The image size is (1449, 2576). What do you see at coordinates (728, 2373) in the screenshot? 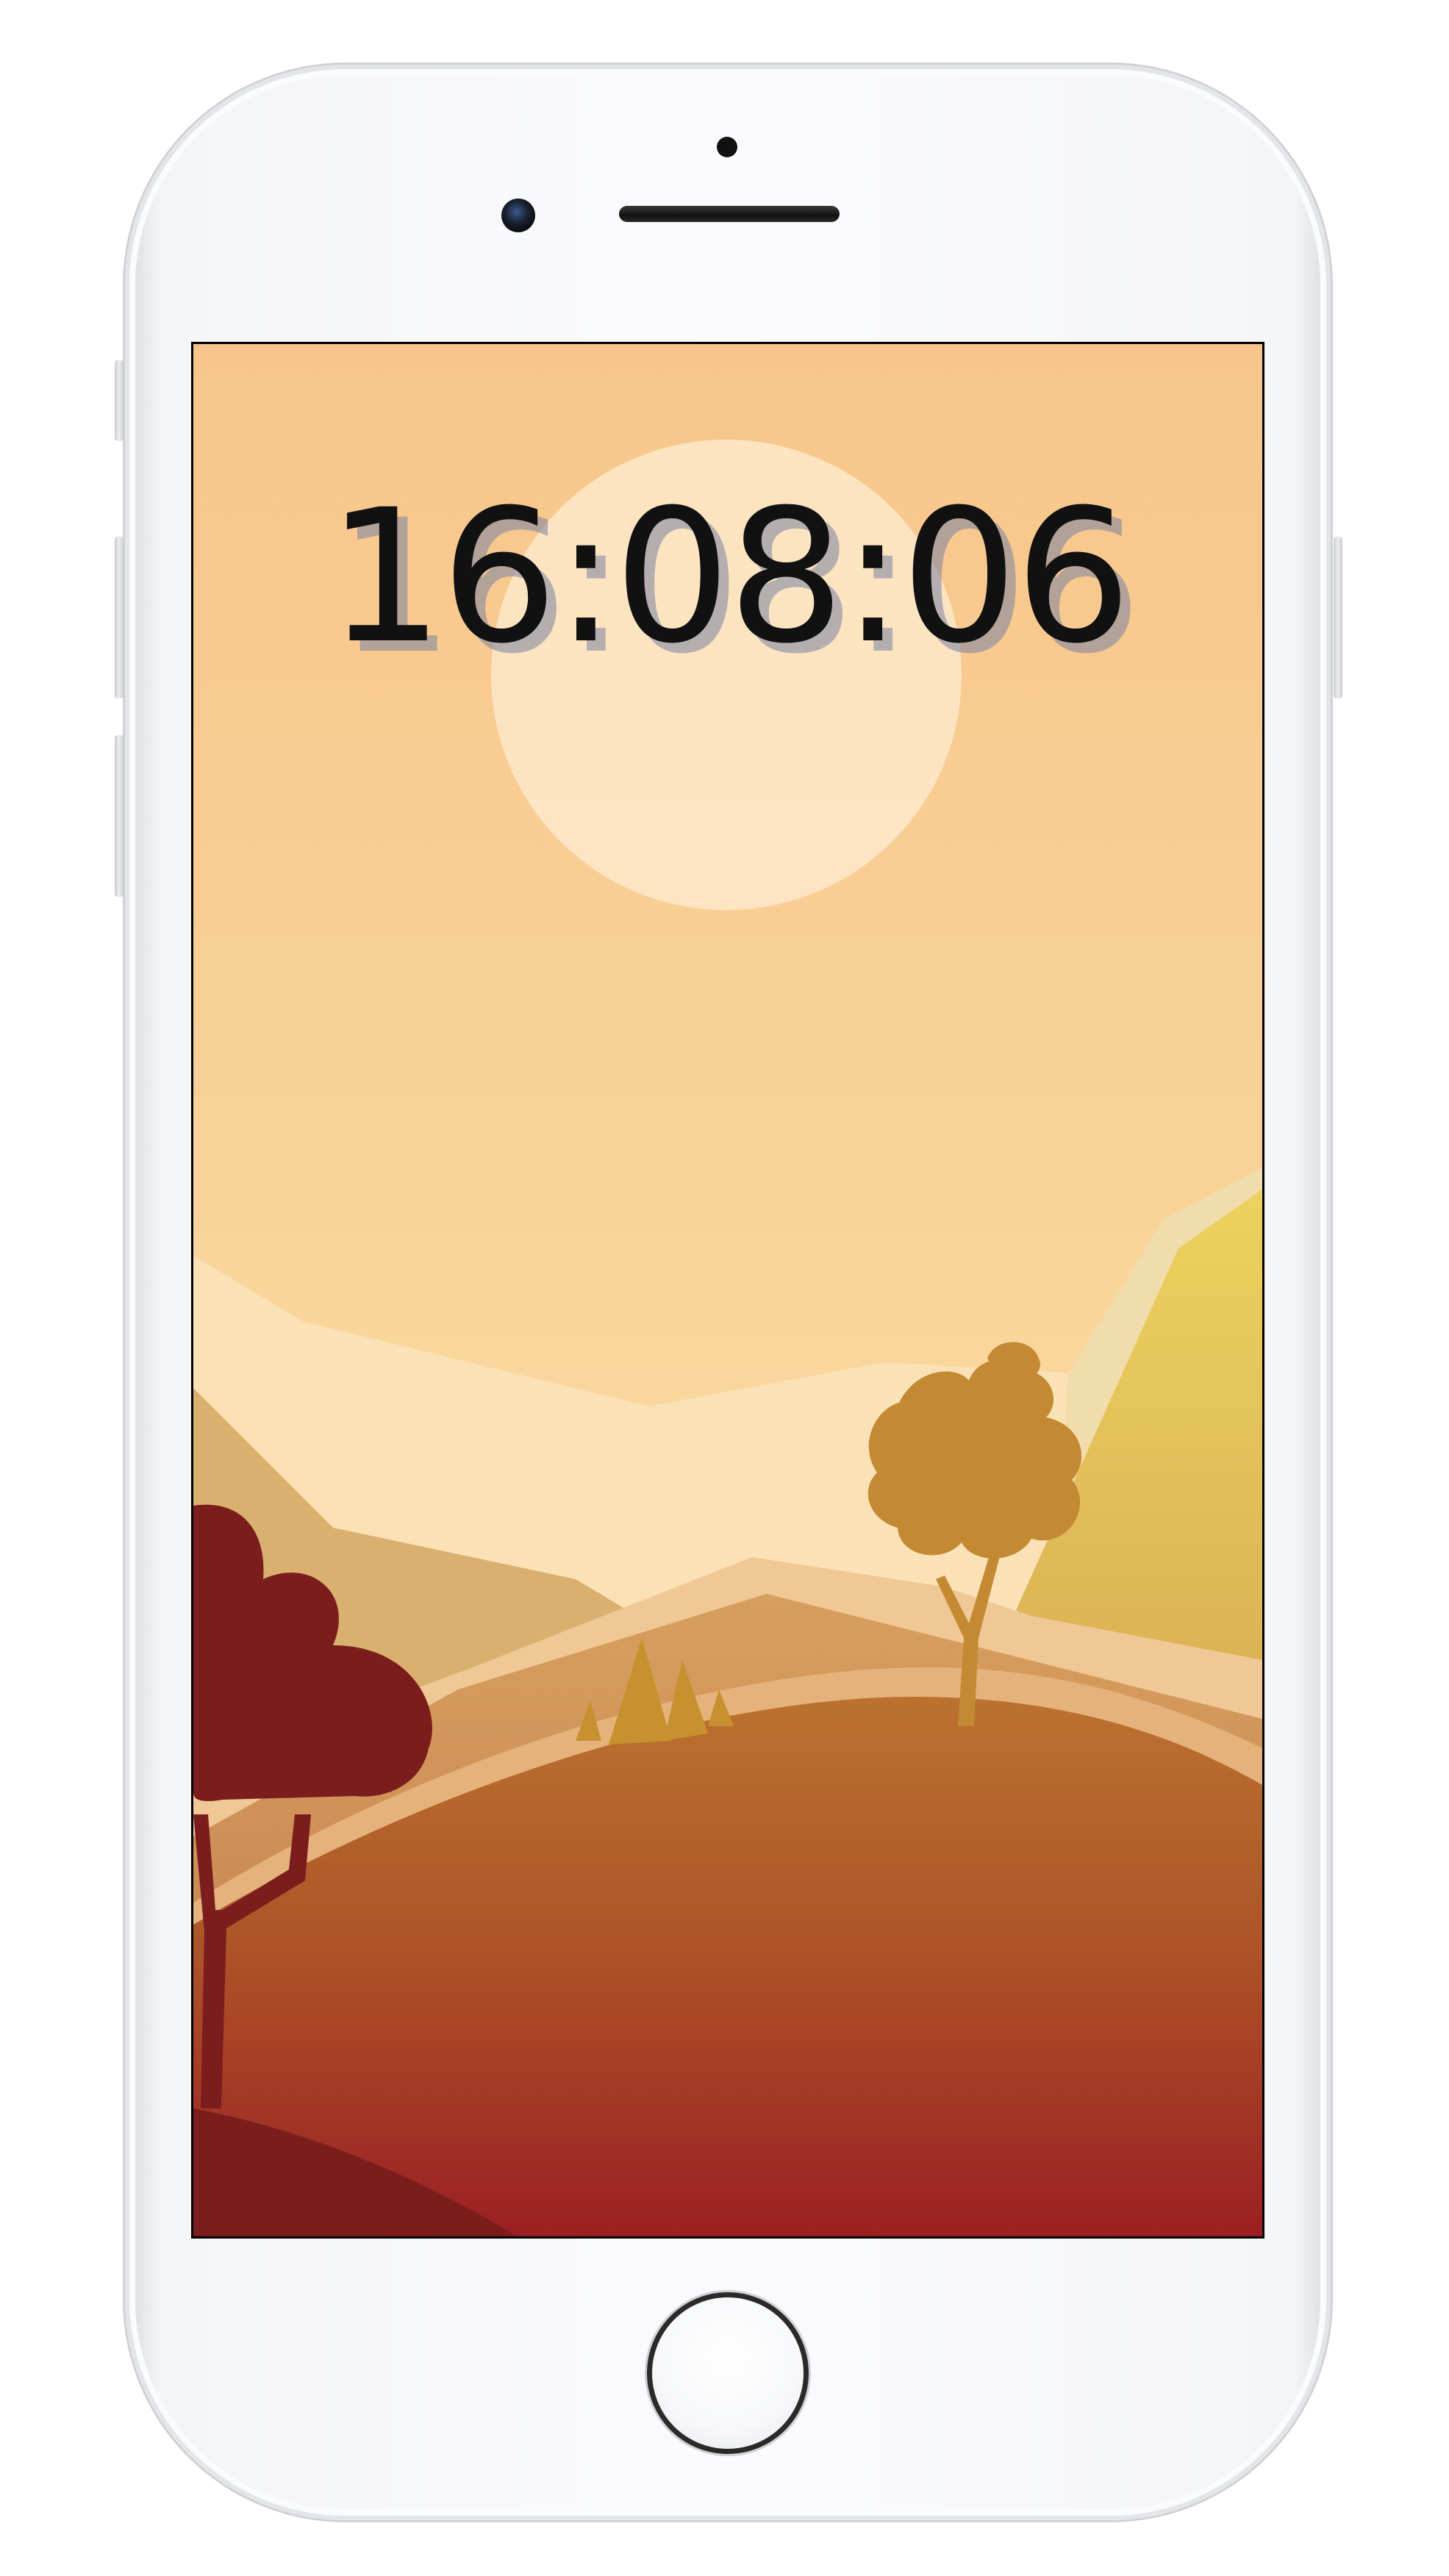
I see `home-button` at bounding box center [728, 2373].